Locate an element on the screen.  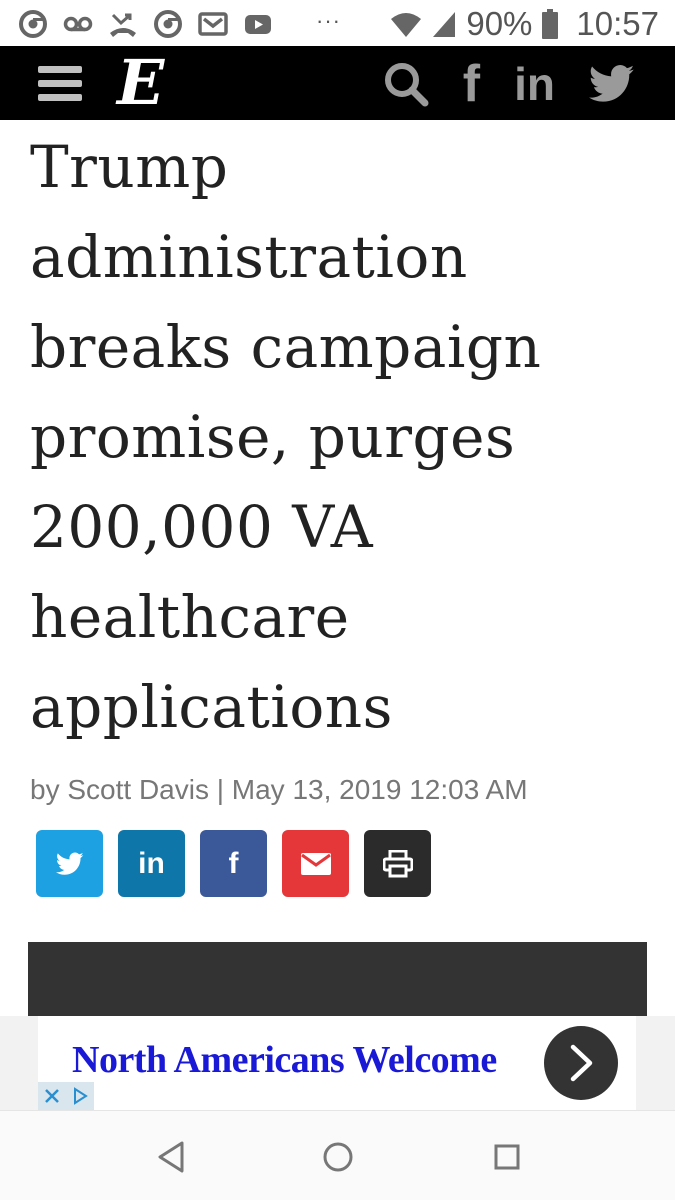
more-notifications: ··· is located at coordinates (328, 20).